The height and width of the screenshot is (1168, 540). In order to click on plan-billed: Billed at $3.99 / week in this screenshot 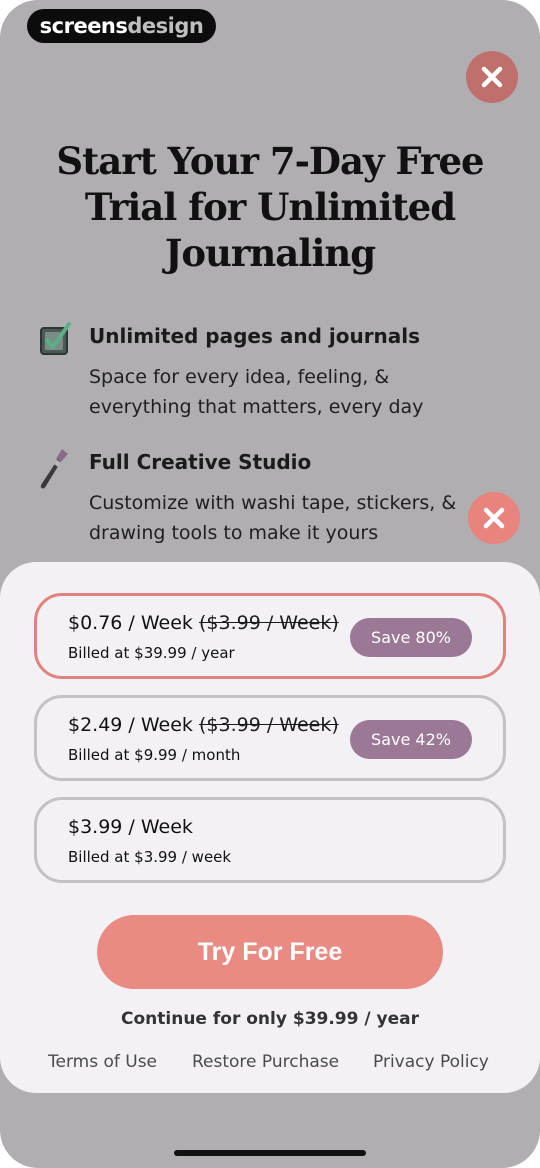, I will do `click(150, 857)`.